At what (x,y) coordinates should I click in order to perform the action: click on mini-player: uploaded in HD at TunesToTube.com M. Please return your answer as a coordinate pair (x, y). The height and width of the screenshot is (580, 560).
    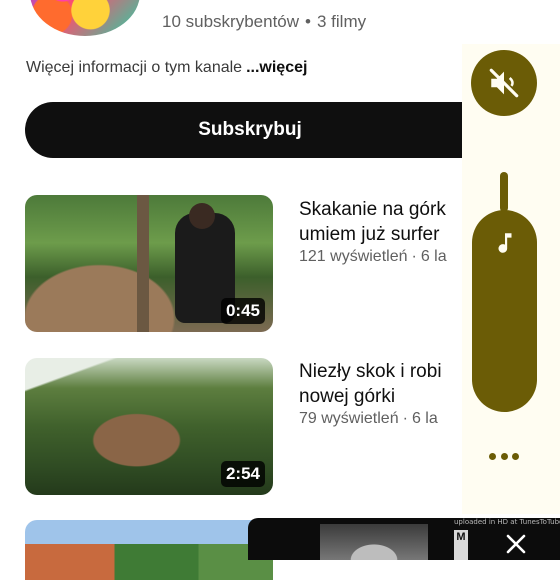
    Looking at the image, I should click on (404, 539).